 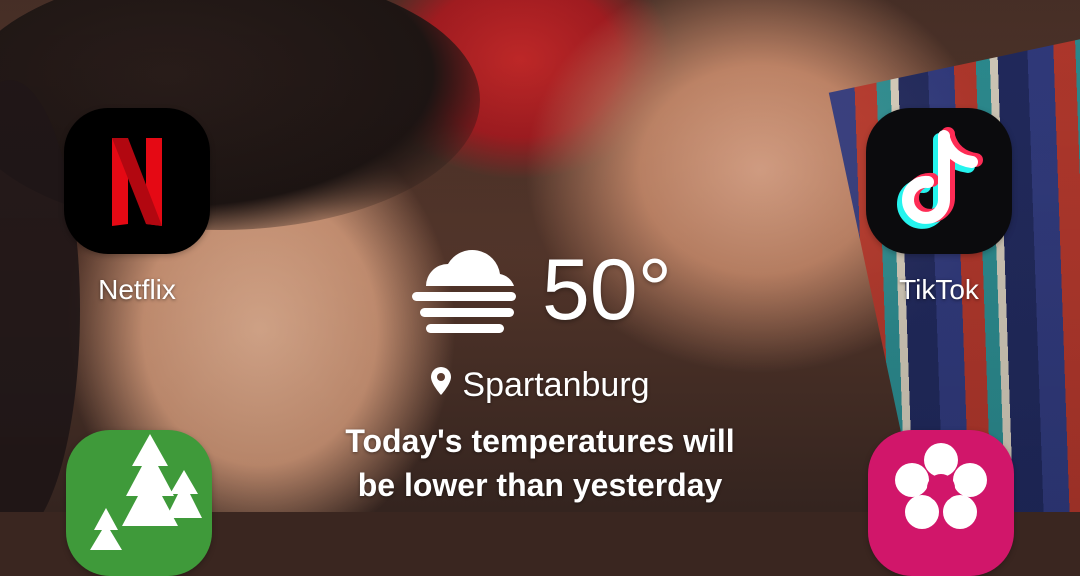 What do you see at coordinates (464, 290) in the screenshot?
I see `fog-cloud-icon` at bounding box center [464, 290].